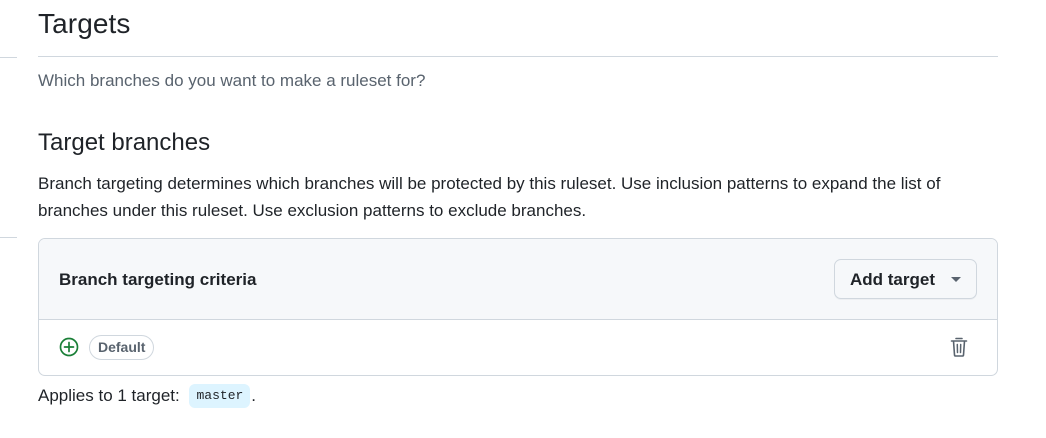 This screenshot has height=438, width=1046. What do you see at coordinates (956, 279) in the screenshot?
I see `caret-down-icon` at bounding box center [956, 279].